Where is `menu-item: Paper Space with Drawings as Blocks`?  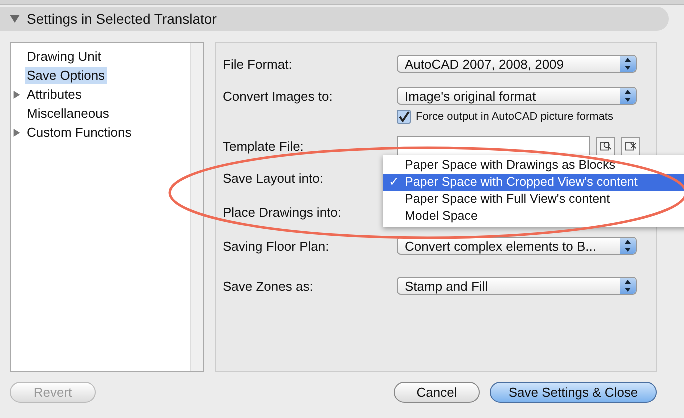 menu-item: Paper Space with Drawings as Blocks is located at coordinates (533, 165).